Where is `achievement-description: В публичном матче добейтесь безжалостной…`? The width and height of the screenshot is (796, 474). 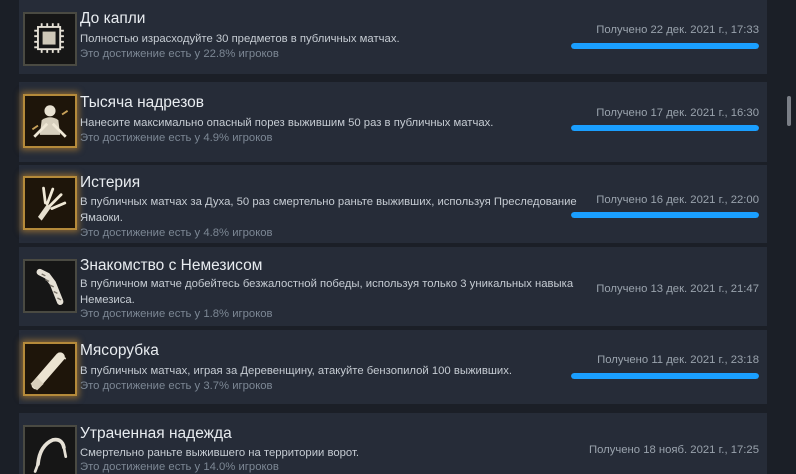
achievement-description: В публичном матче добейтесь безжалостной… is located at coordinates (327, 292).